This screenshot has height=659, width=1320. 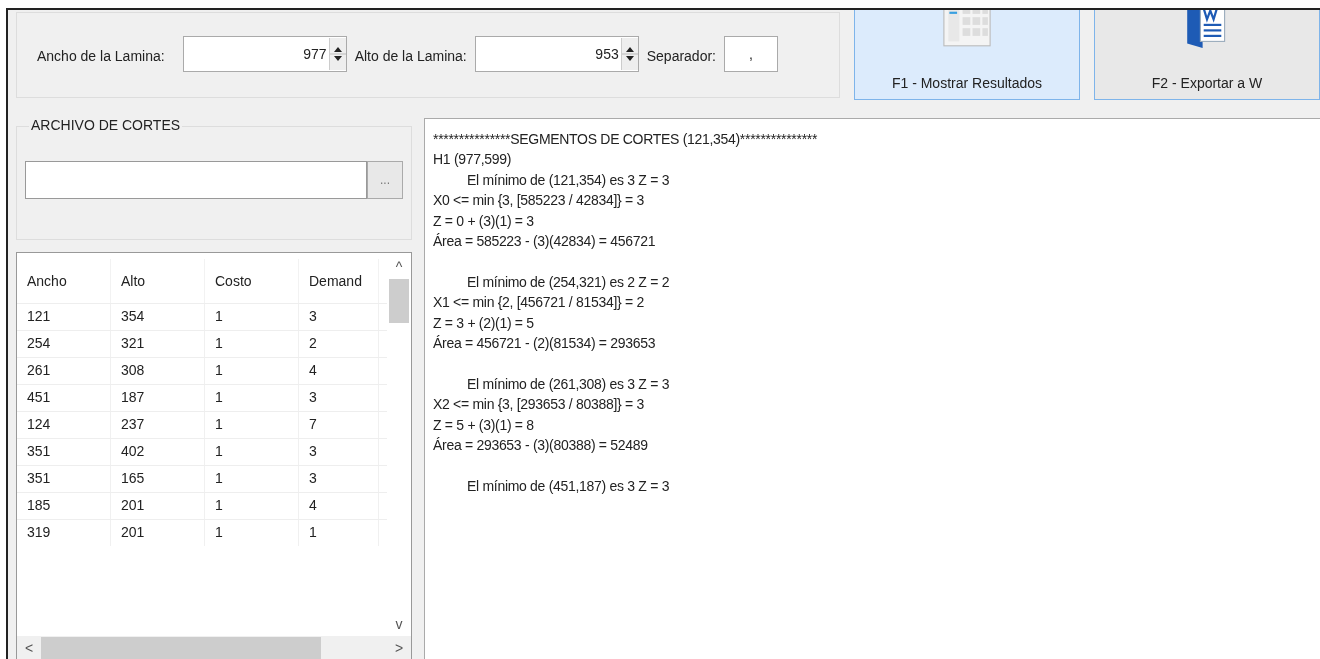 What do you see at coordinates (158, 281) in the screenshot?
I see `column-header: Alto` at bounding box center [158, 281].